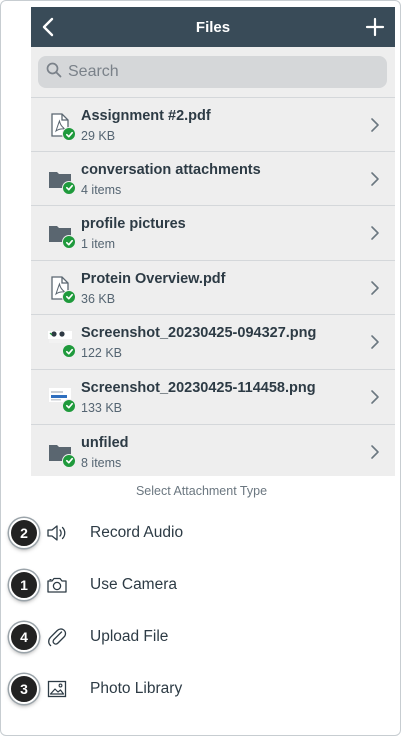  I want to click on step-badge: 4, so click(24, 637).